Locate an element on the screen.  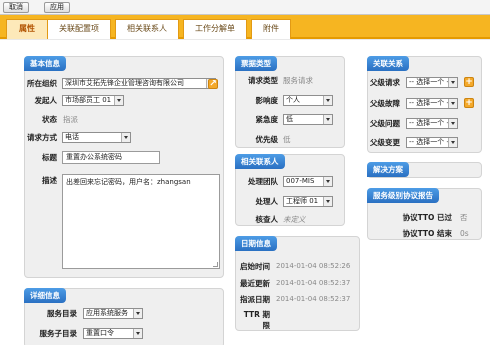
team-label: 处理团队 is located at coordinates (263, 181).